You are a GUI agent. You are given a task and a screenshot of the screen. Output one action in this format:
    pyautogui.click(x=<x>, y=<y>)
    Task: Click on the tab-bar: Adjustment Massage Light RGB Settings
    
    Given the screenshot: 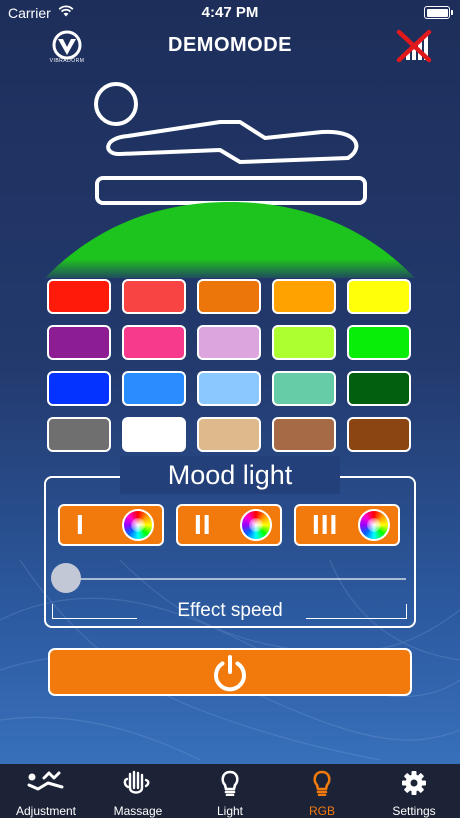 What is the action you would take?
    pyautogui.click(x=230, y=791)
    